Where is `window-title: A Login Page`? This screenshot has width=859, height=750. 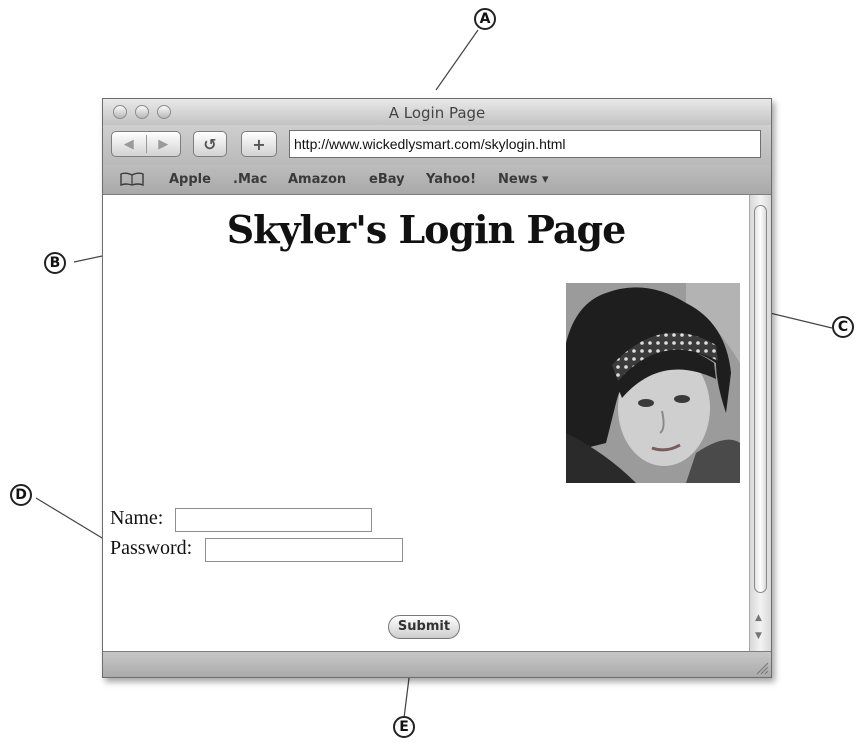
window-title: A Login Page is located at coordinates (437, 113).